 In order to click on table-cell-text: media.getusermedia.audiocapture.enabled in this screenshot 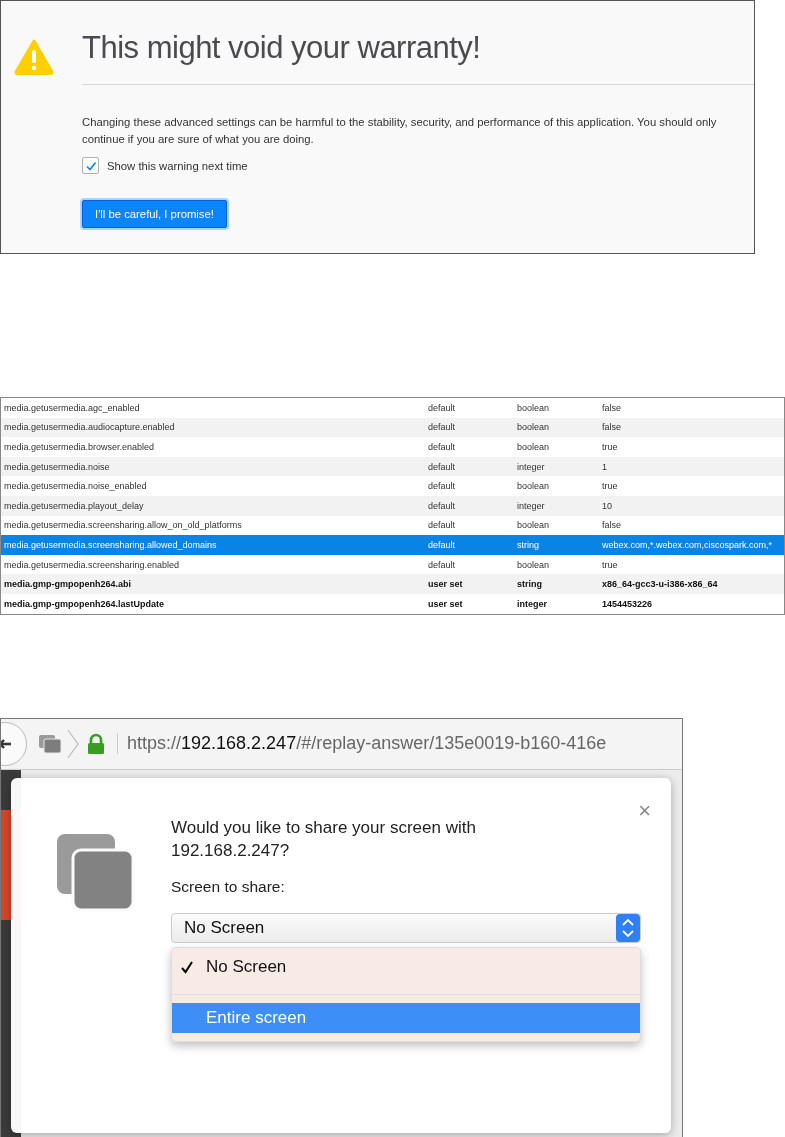, I will do `click(89, 427)`.